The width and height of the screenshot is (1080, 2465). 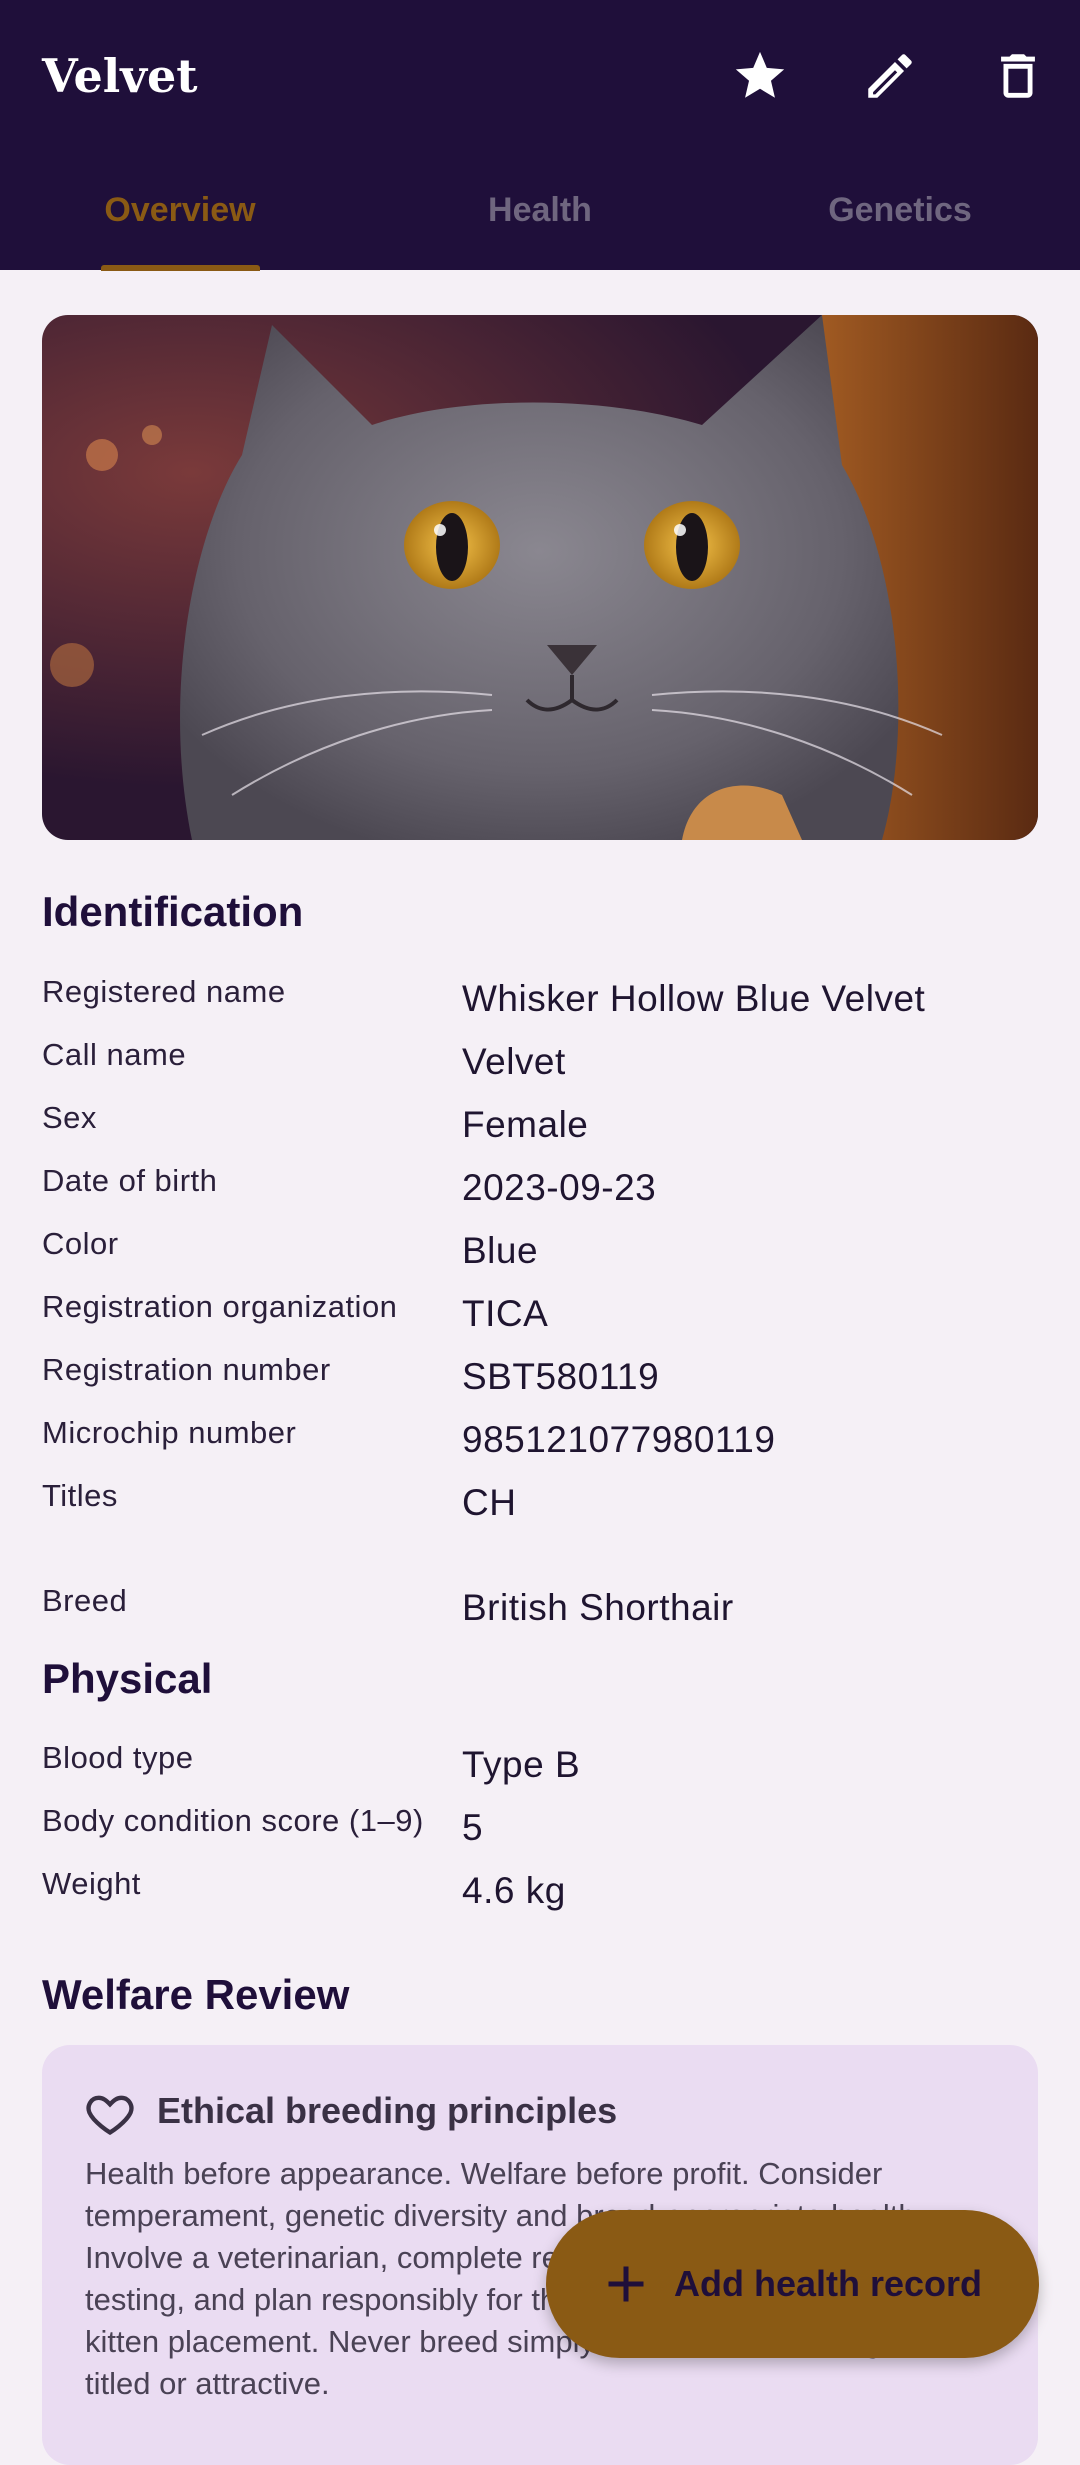 What do you see at coordinates (542, 1503) in the screenshot?
I see `identification-row: Titles CH` at bounding box center [542, 1503].